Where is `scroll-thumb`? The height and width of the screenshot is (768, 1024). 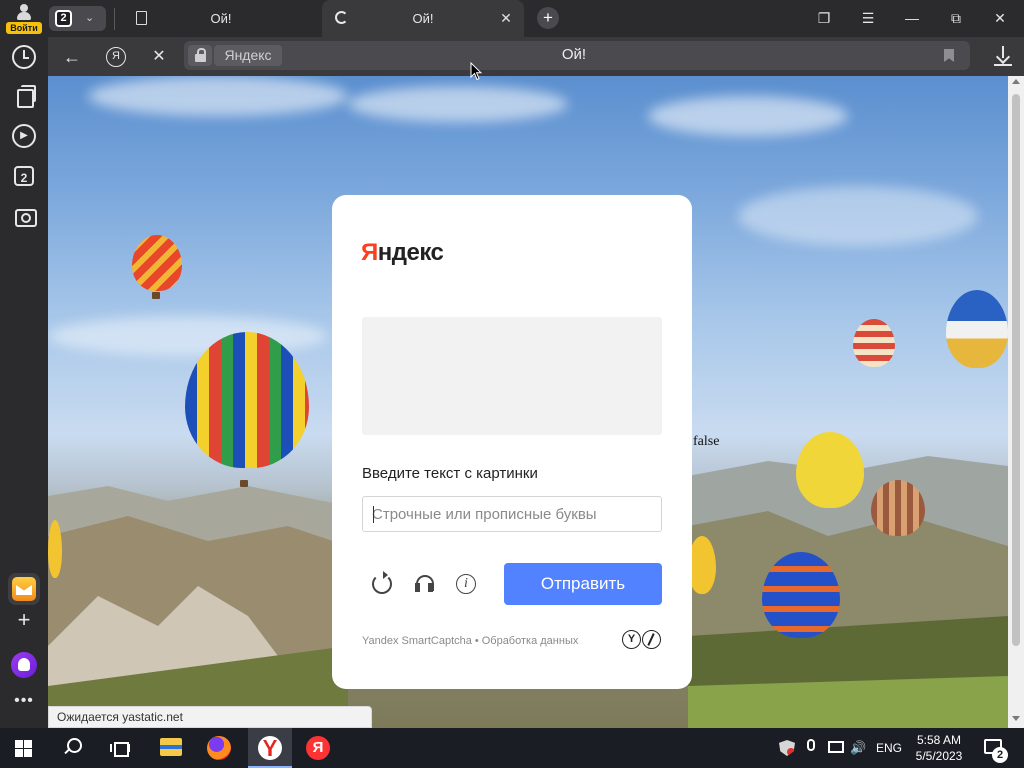 scroll-thumb is located at coordinates (1016, 370).